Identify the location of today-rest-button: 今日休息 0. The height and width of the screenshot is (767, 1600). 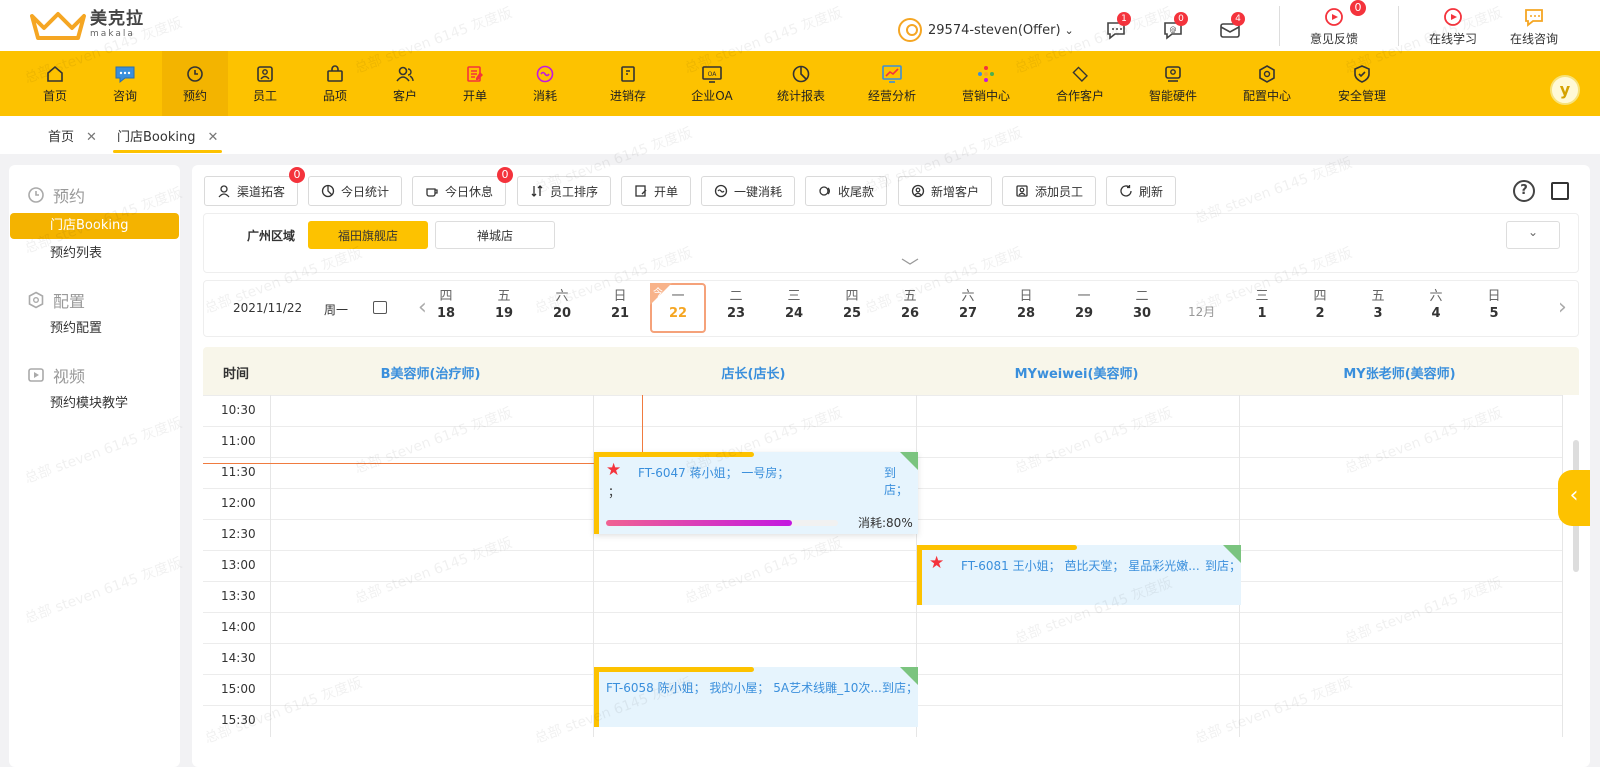
(462, 186).